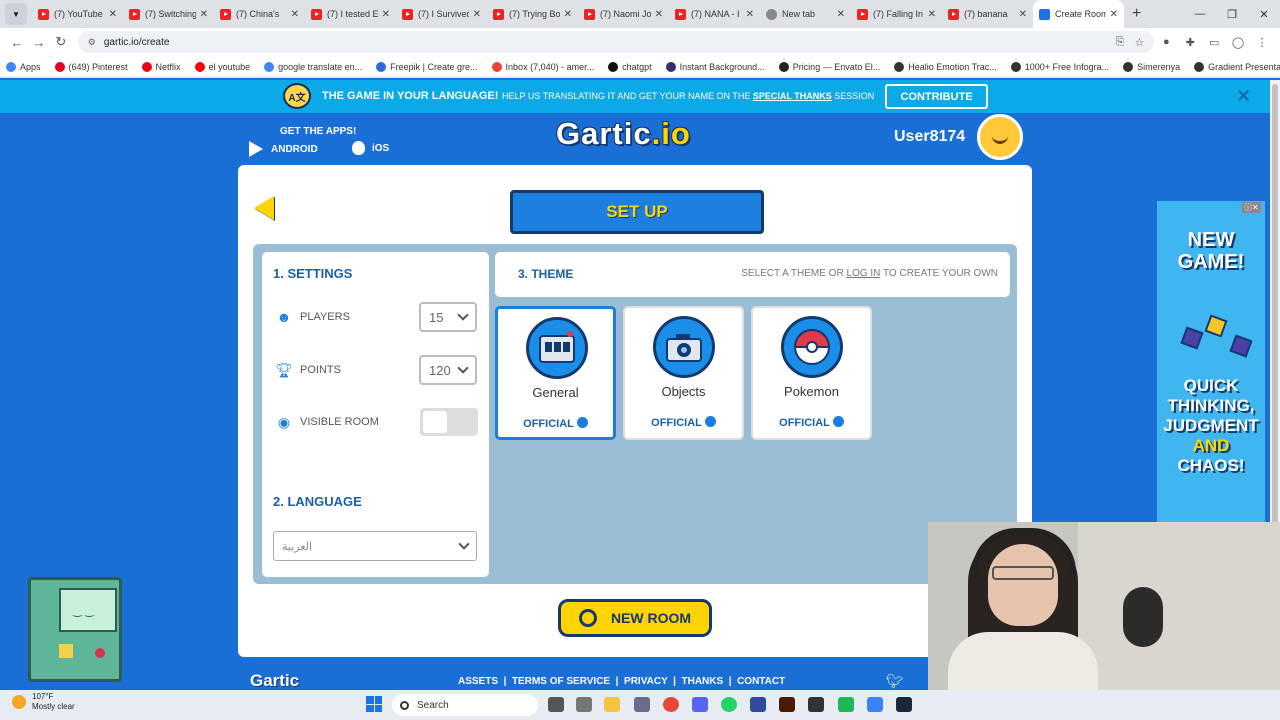  Describe the element at coordinates (16, 14) in the screenshot. I see `tab-search-button: ▾` at that location.